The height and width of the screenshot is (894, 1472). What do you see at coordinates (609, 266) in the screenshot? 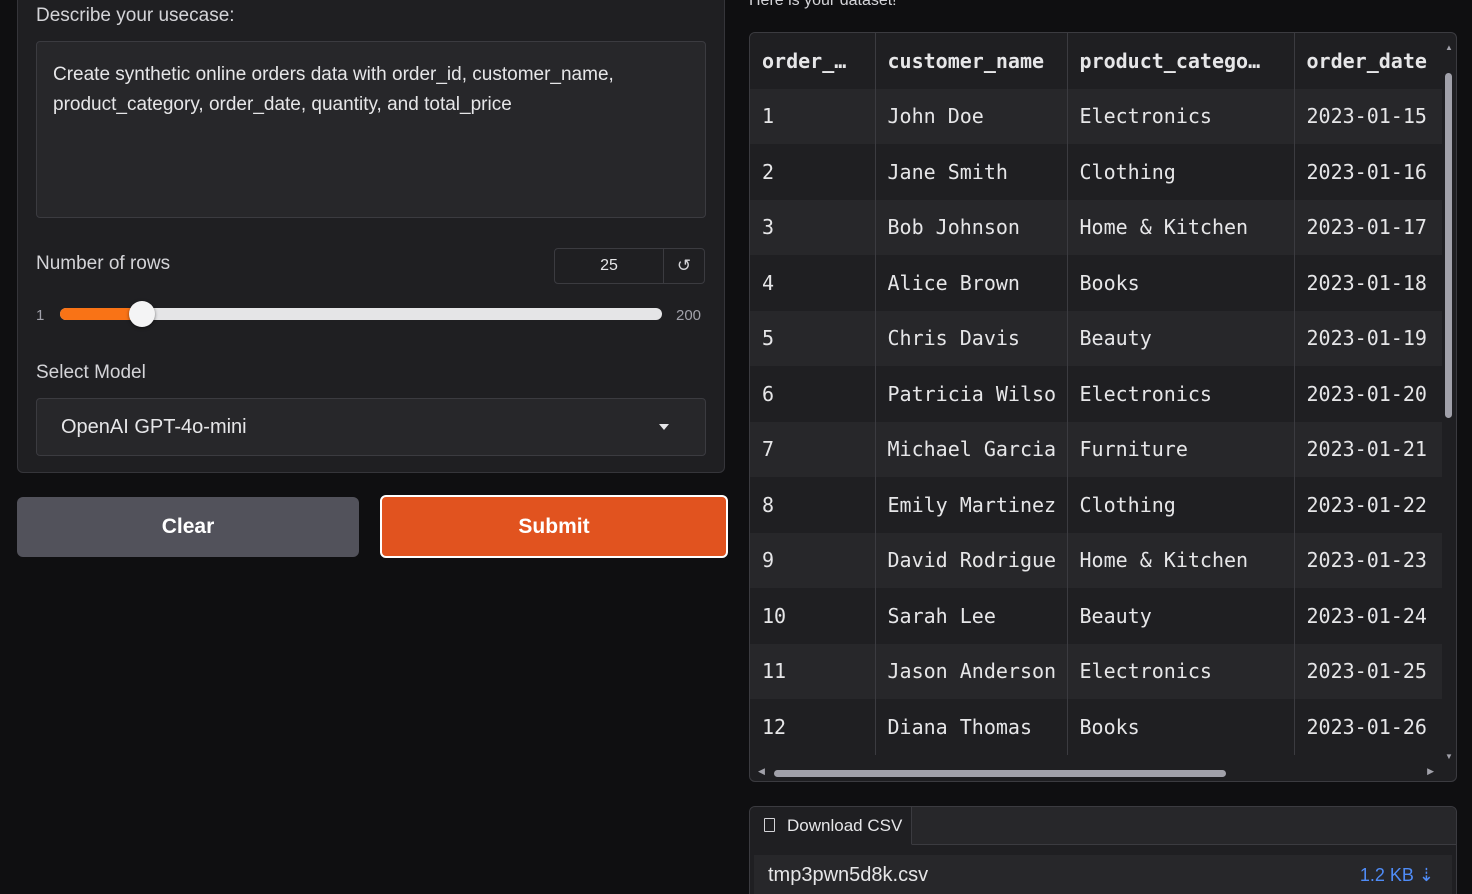
I see `rows-value: 25` at bounding box center [609, 266].